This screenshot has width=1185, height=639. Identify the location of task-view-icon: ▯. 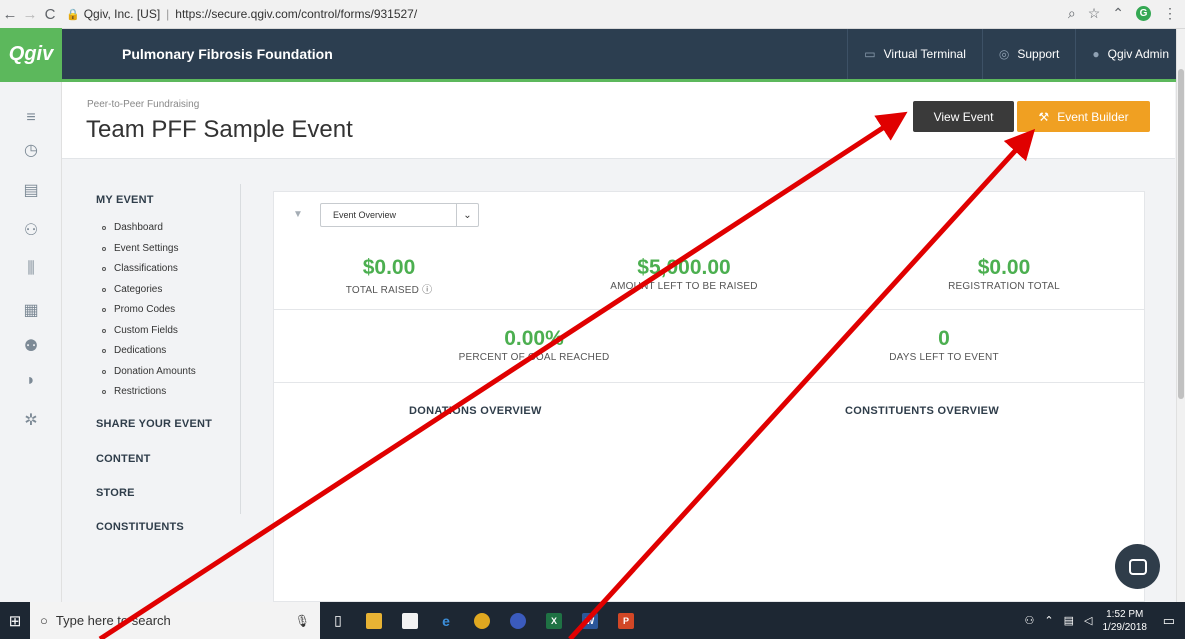
(338, 620).